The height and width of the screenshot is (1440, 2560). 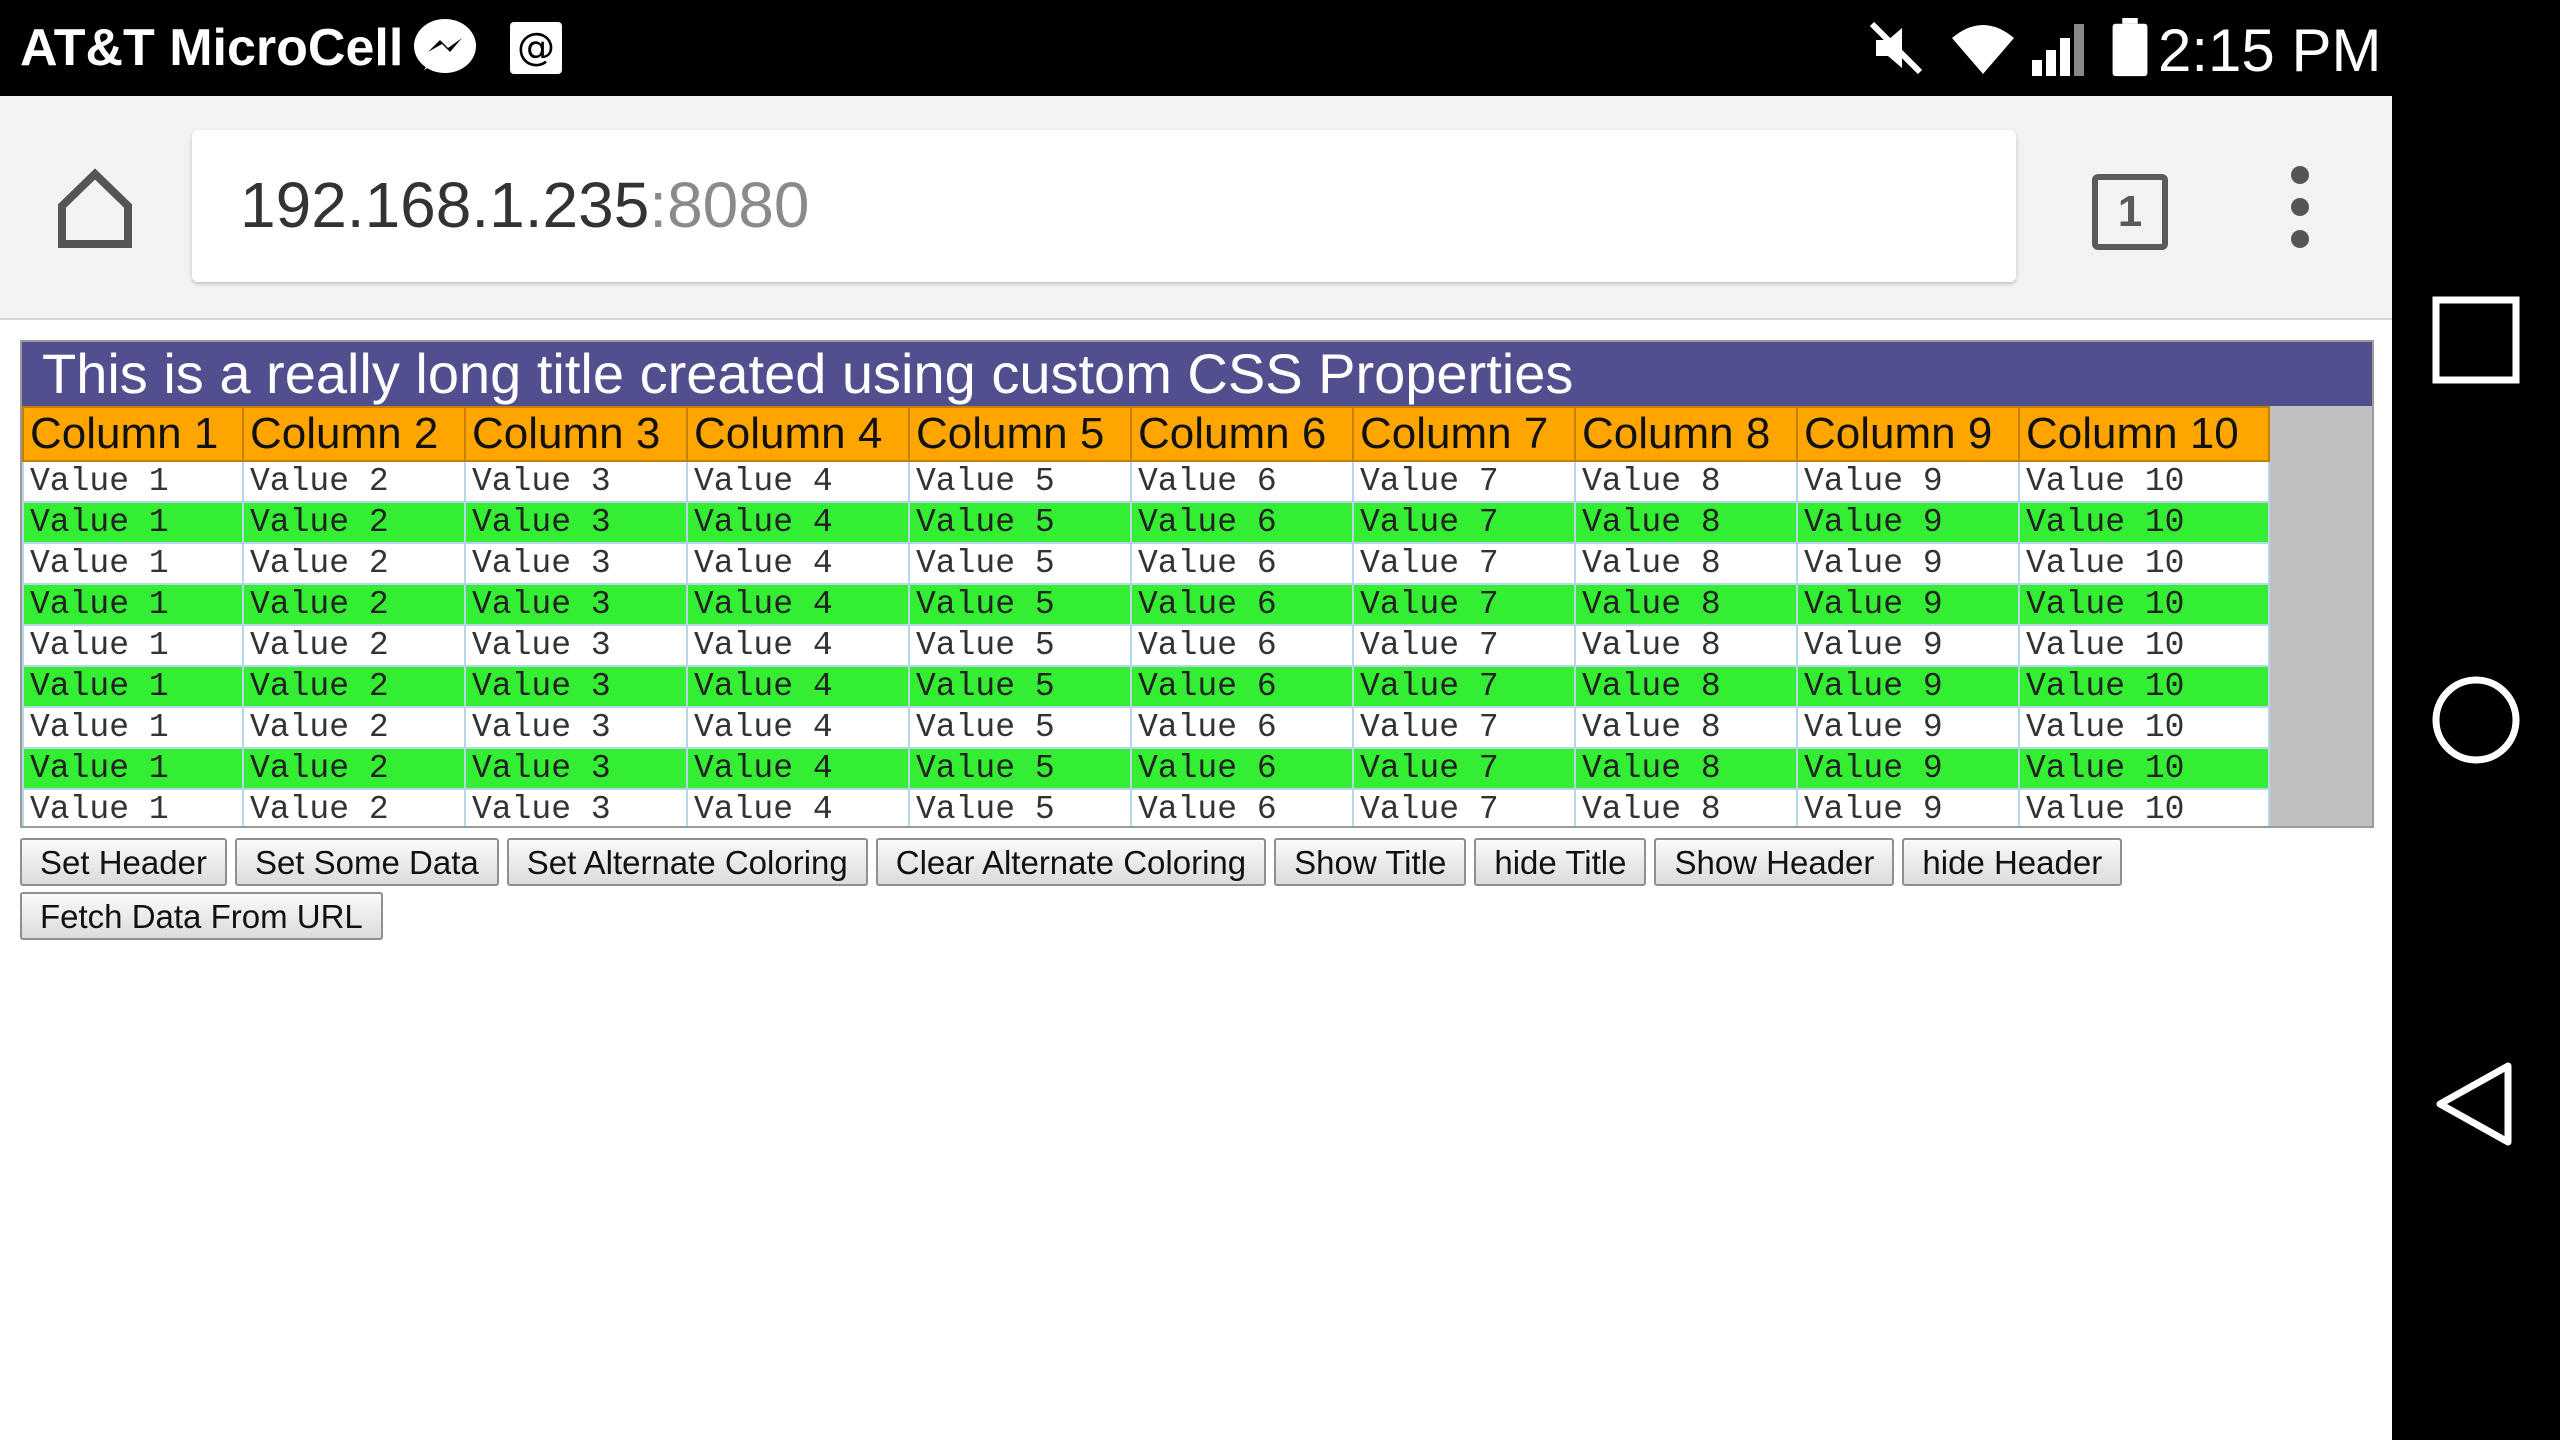 What do you see at coordinates (2476, 720) in the screenshot?
I see `home-circle-icon` at bounding box center [2476, 720].